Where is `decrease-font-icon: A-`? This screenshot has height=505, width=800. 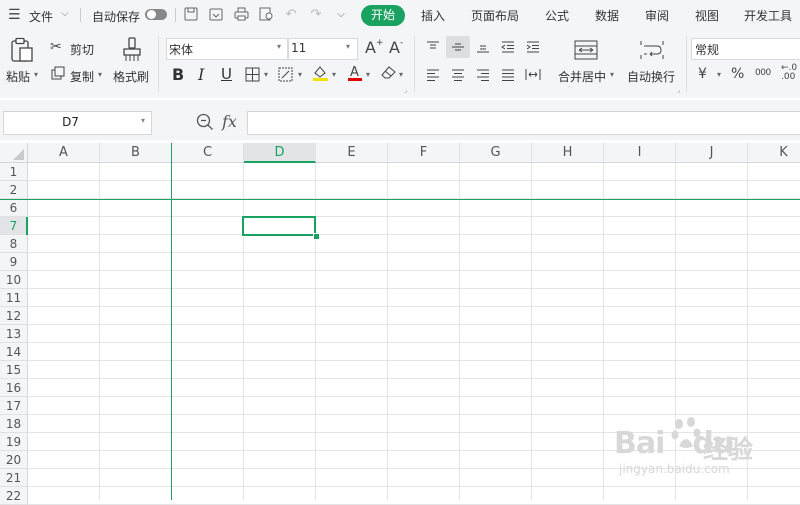
decrease-font-icon: A- is located at coordinates (396, 47).